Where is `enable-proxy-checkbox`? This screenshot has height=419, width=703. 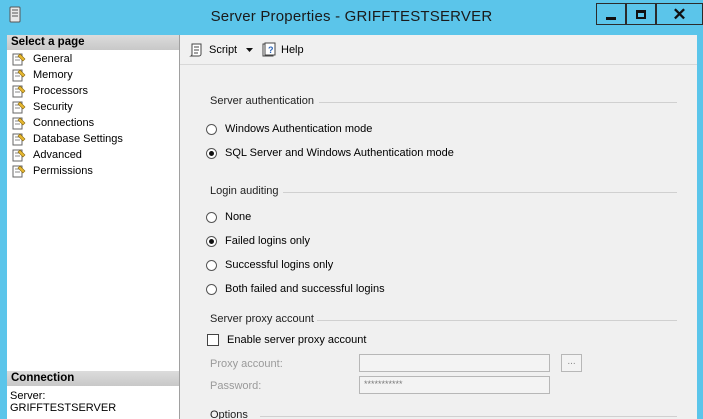
enable-proxy-checkbox is located at coordinates (213, 340).